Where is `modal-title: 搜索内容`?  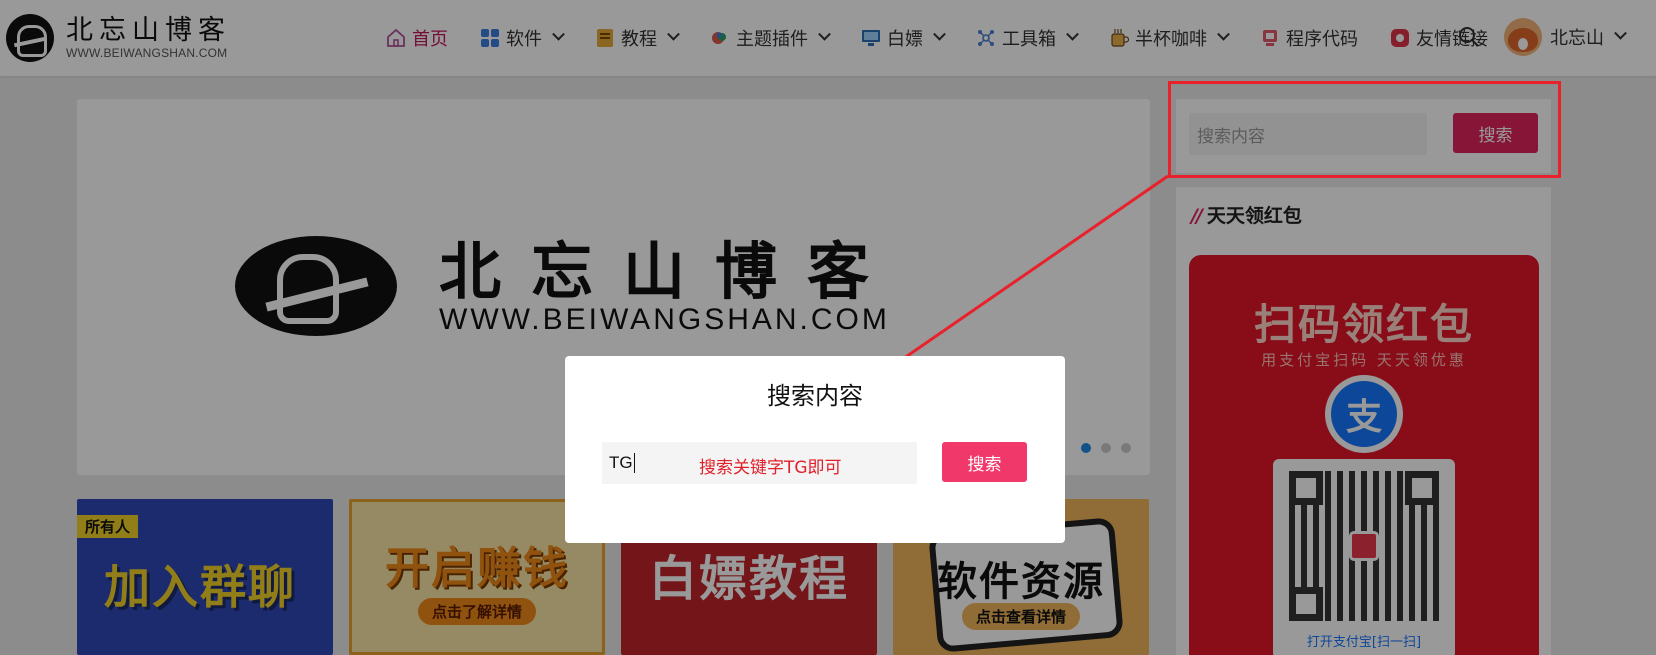
modal-title: 搜索内容 is located at coordinates (815, 396).